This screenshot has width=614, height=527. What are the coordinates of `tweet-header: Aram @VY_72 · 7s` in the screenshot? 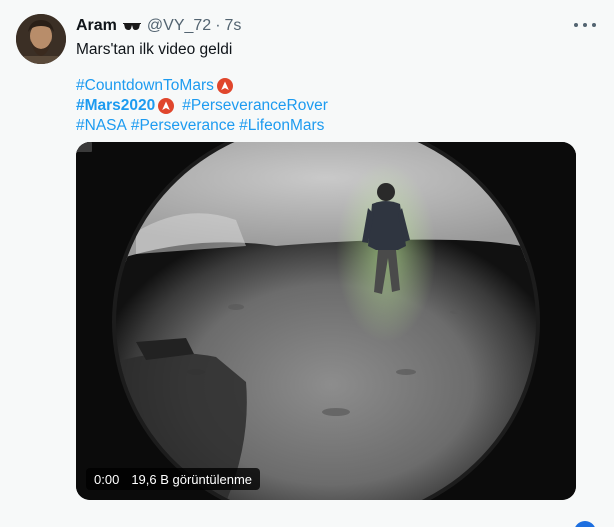 It's located at (335, 26).